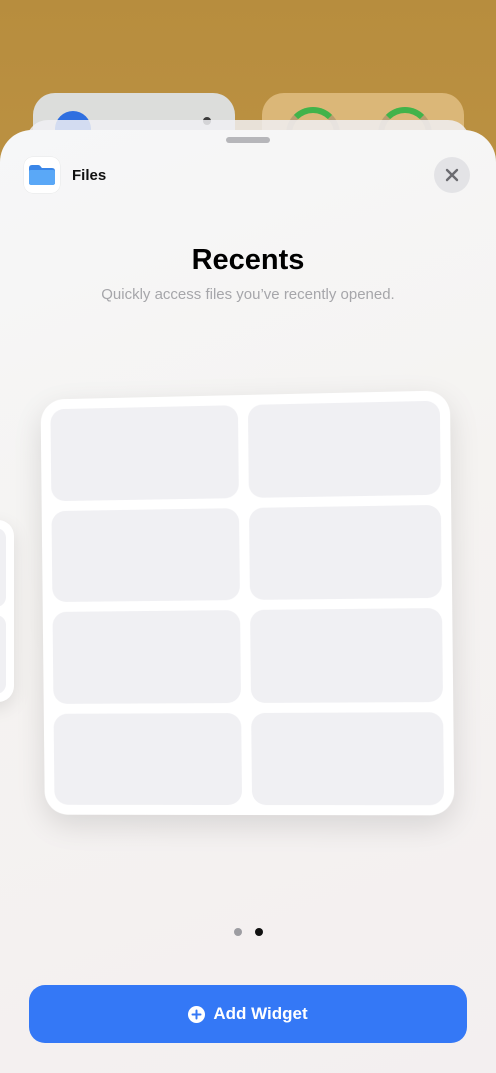 The height and width of the screenshot is (1073, 496). I want to click on sheet-grabber, so click(248, 140).